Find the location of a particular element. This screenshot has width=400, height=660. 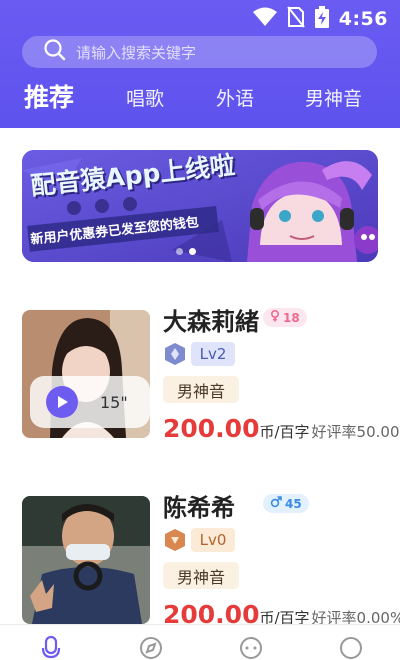

price-value: 200.00 is located at coordinates (211, 428).